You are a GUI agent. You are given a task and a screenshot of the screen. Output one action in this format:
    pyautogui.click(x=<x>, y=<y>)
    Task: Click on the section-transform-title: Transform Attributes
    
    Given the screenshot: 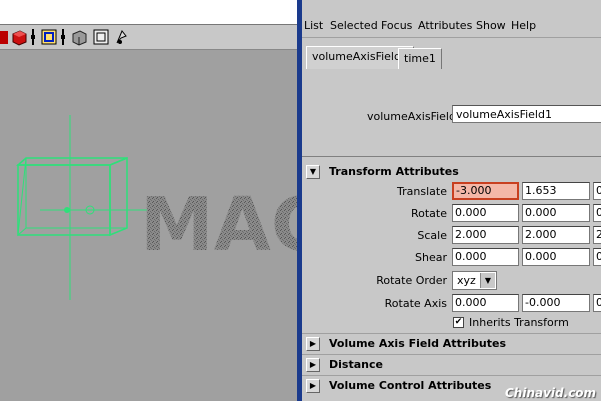 What is the action you would take?
    pyautogui.click(x=394, y=171)
    